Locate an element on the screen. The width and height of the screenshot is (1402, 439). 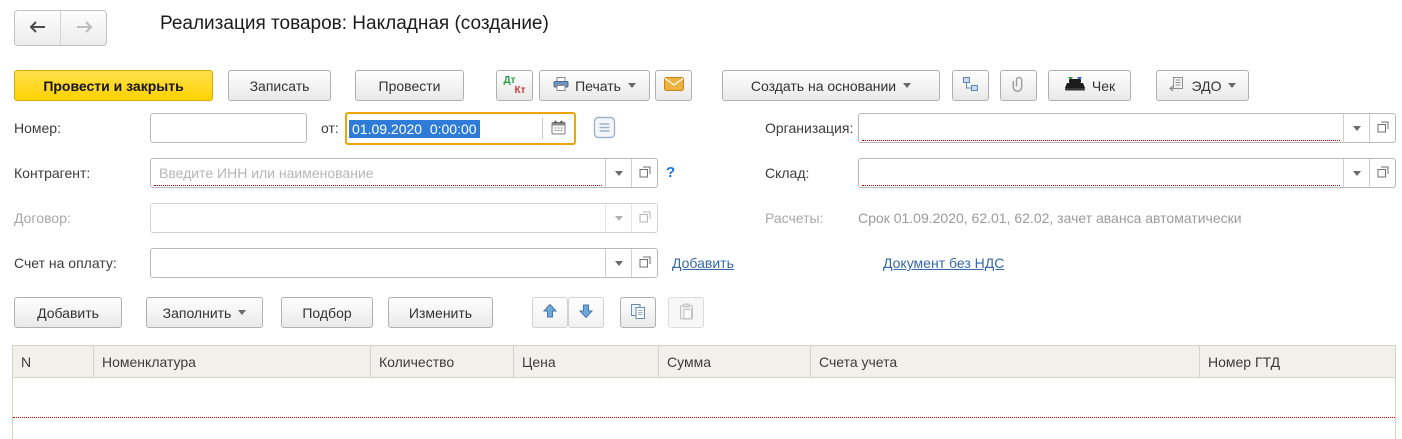
receipt-button: Чек is located at coordinates (1089, 85).